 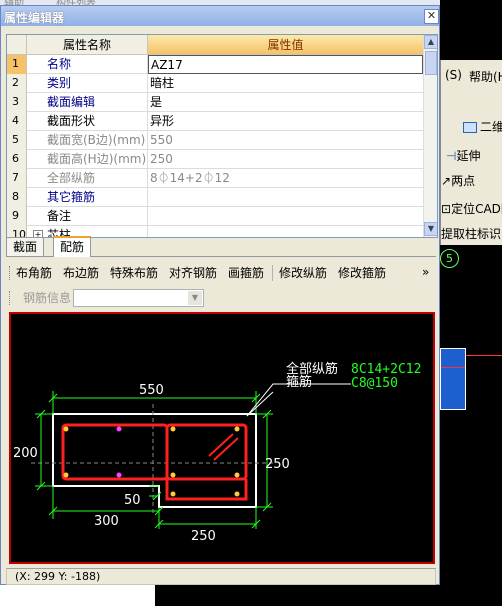 What do you see at coordinates (431, 63) in the screenshot?
I see `scroll-thumb` at bounding box center [431, 63].